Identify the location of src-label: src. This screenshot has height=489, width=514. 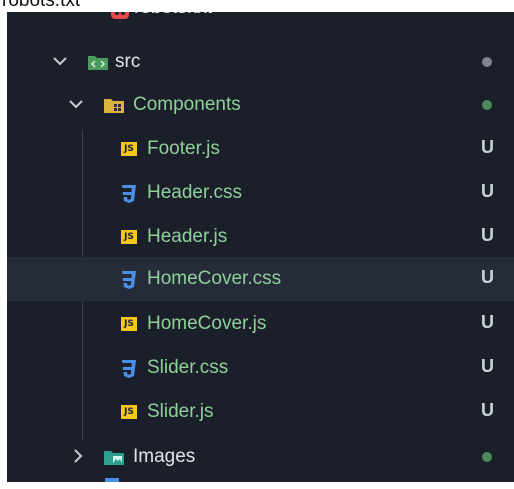
(128, 61).